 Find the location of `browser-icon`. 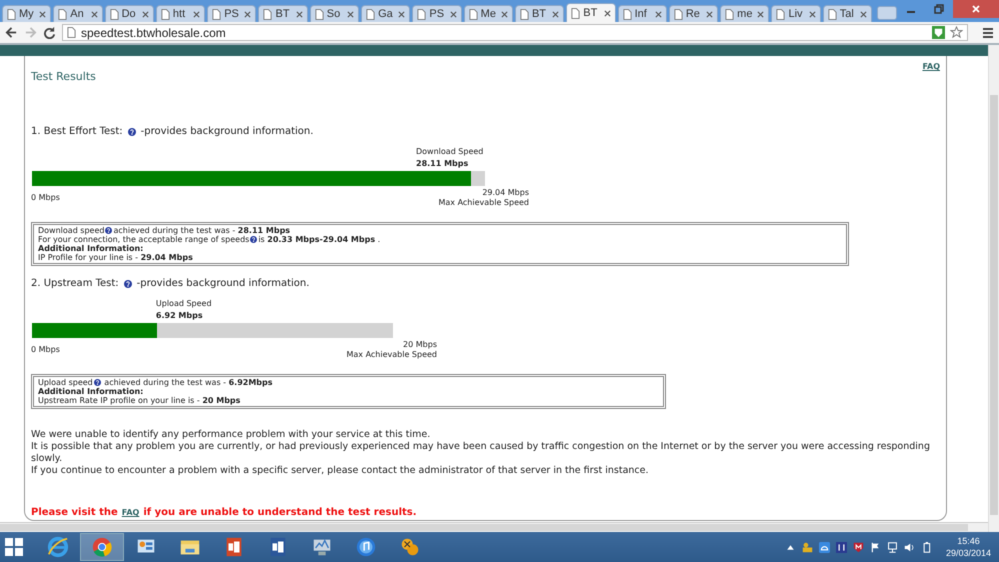

browser-icon is located at coordinates (58, 547).